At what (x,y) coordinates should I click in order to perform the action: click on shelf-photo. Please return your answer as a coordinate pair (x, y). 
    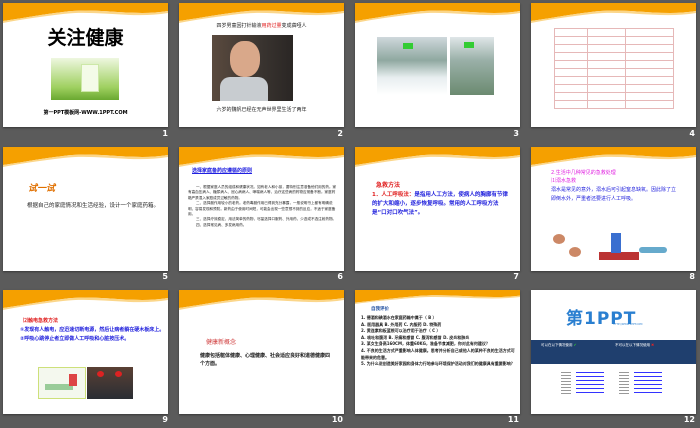
    Looking at the image, I should click on (472, 66).